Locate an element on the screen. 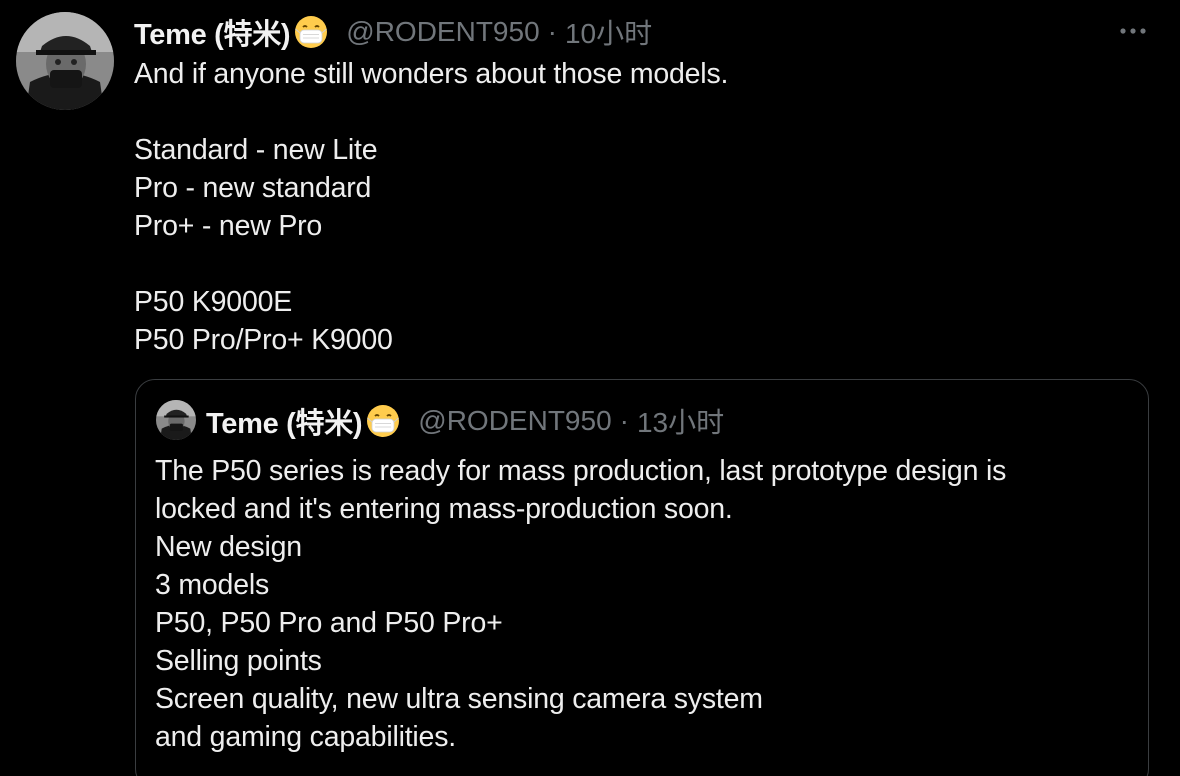 The height and width of the screenshot is (776, 1180). display-name: Teme (特米) is located at coordinates (212, 32).